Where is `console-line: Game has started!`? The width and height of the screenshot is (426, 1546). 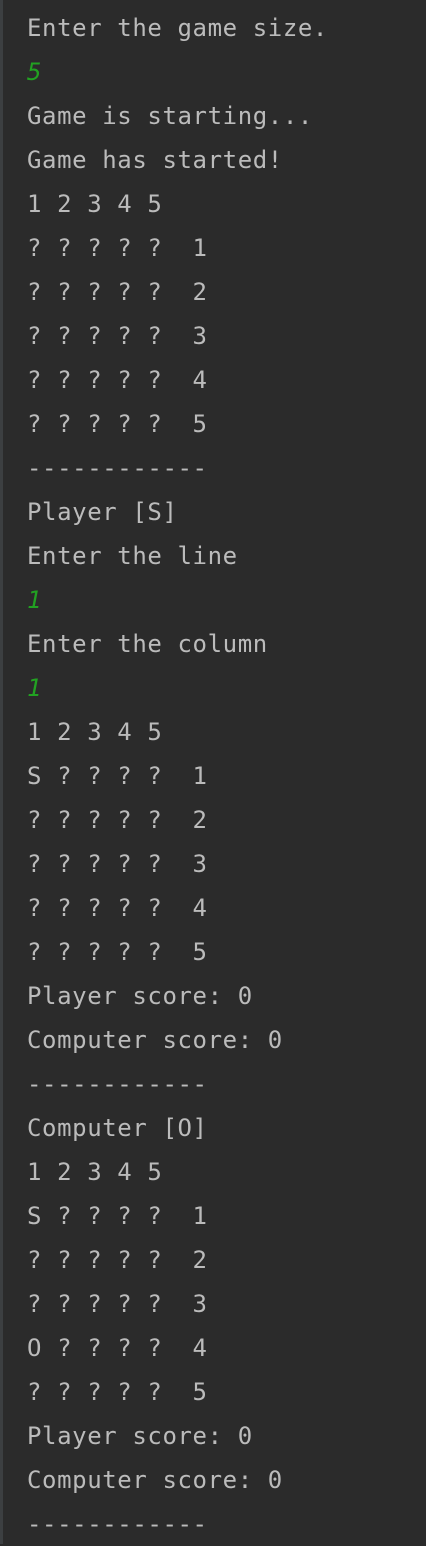 console-line: Game has started! is located at coordinates (155, 160).